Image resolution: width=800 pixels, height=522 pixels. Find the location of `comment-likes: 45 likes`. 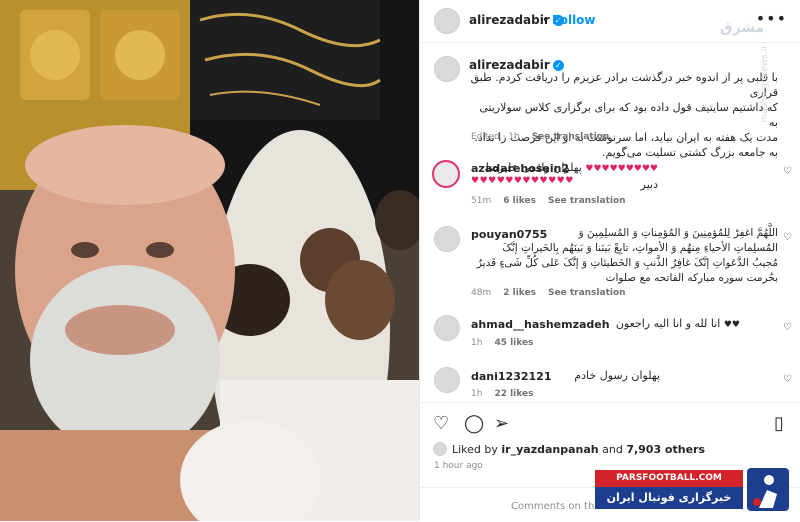

comment-likes: 45 likes is located at coordinates (513, 343).